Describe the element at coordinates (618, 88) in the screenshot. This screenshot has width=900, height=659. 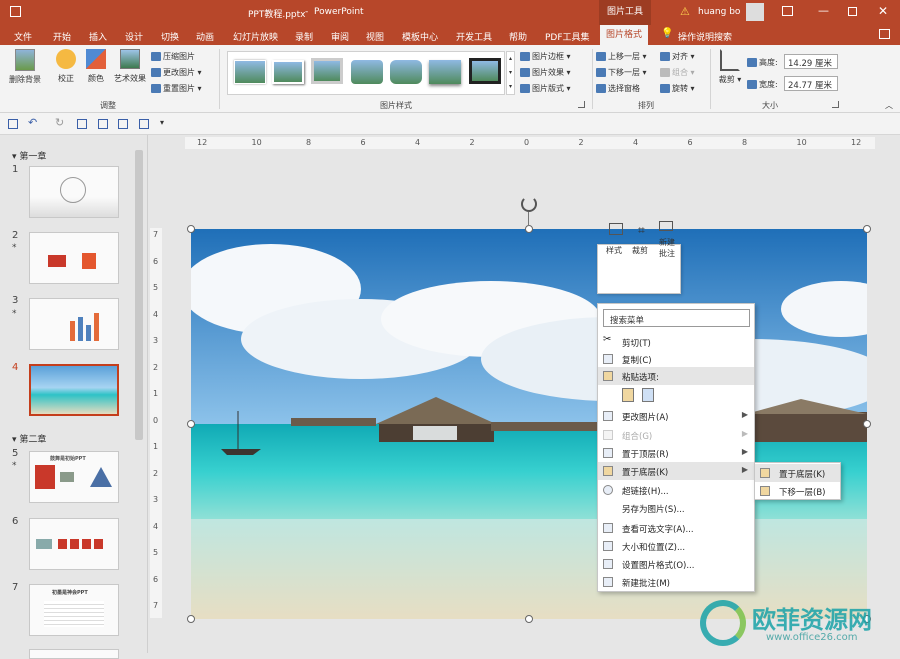
I see `selection-pane-button: 选择窗格` at that location.